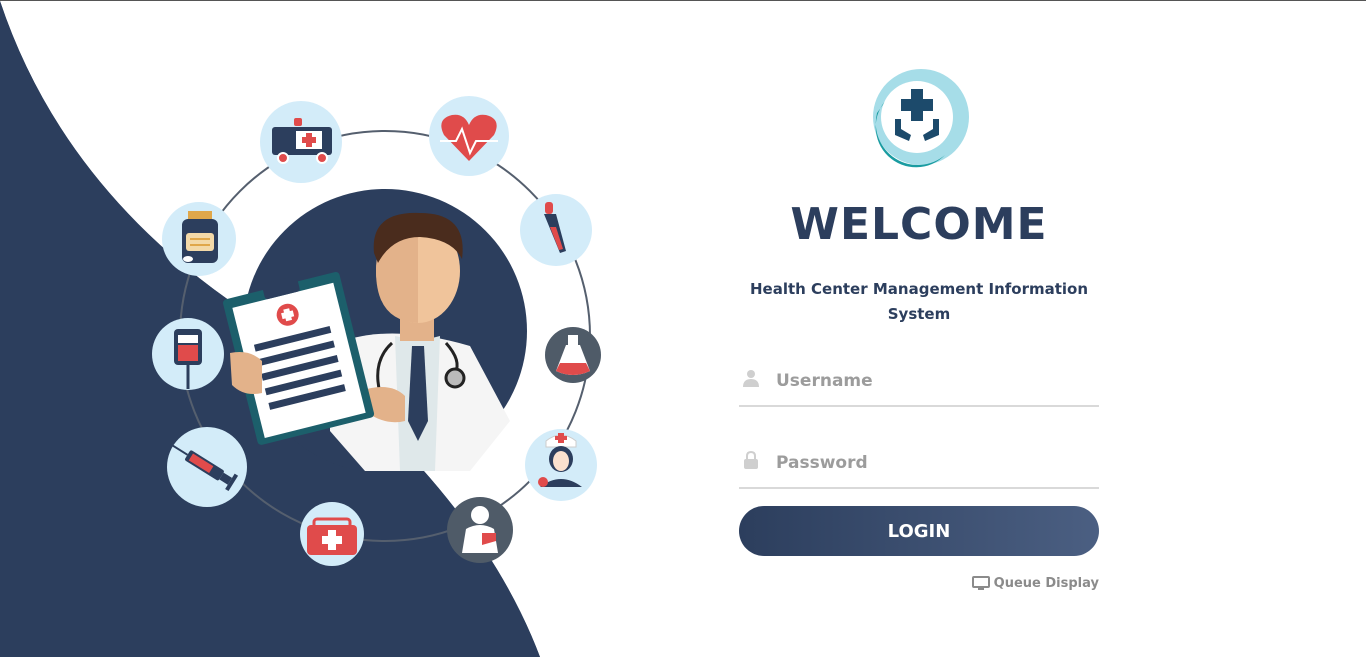 The height and width of the screenshot is (657, 1366). Describe the element at coordinates (556, 230) in the screenshot. I see `dropper-icon` at that location.